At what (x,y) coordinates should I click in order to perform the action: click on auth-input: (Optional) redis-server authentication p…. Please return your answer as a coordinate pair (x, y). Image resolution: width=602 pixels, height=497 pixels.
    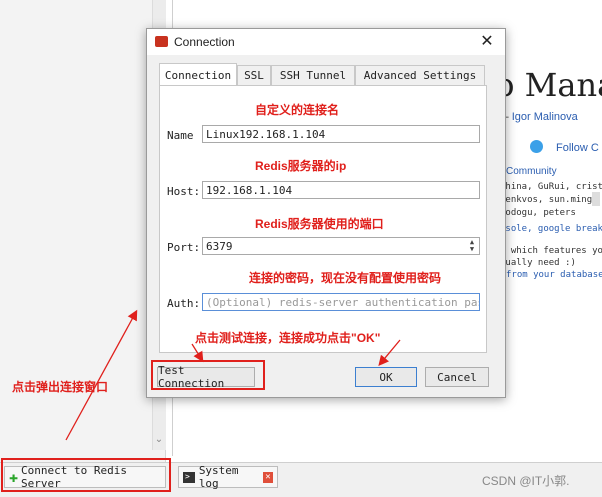
    Looking at the image, I should click on (341, 302).